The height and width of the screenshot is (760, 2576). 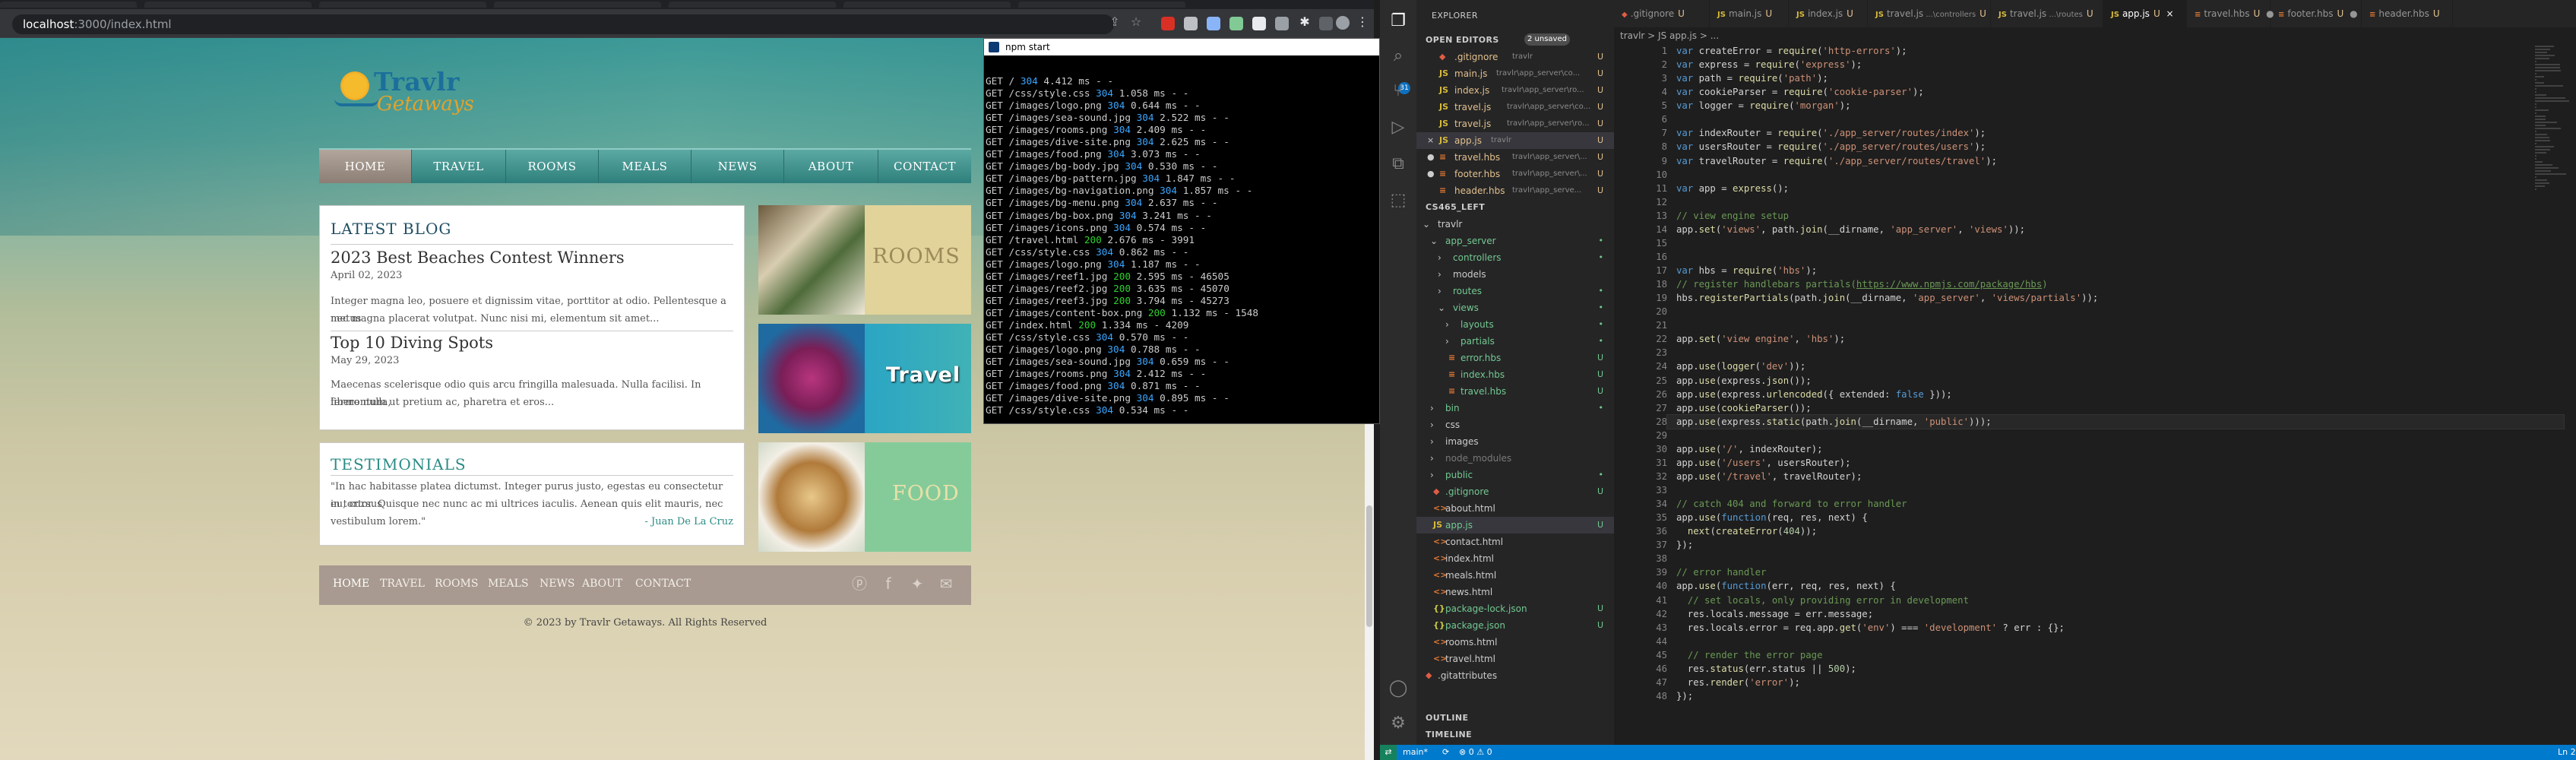 What do you see at coordinates (1515, 291) in the screenshot?
I see `folder-item: › routes •` at bounding box center [1515, 291].